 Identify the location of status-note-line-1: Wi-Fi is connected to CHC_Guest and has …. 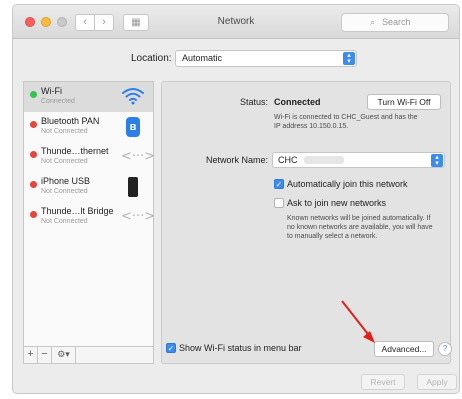
(346, 117).